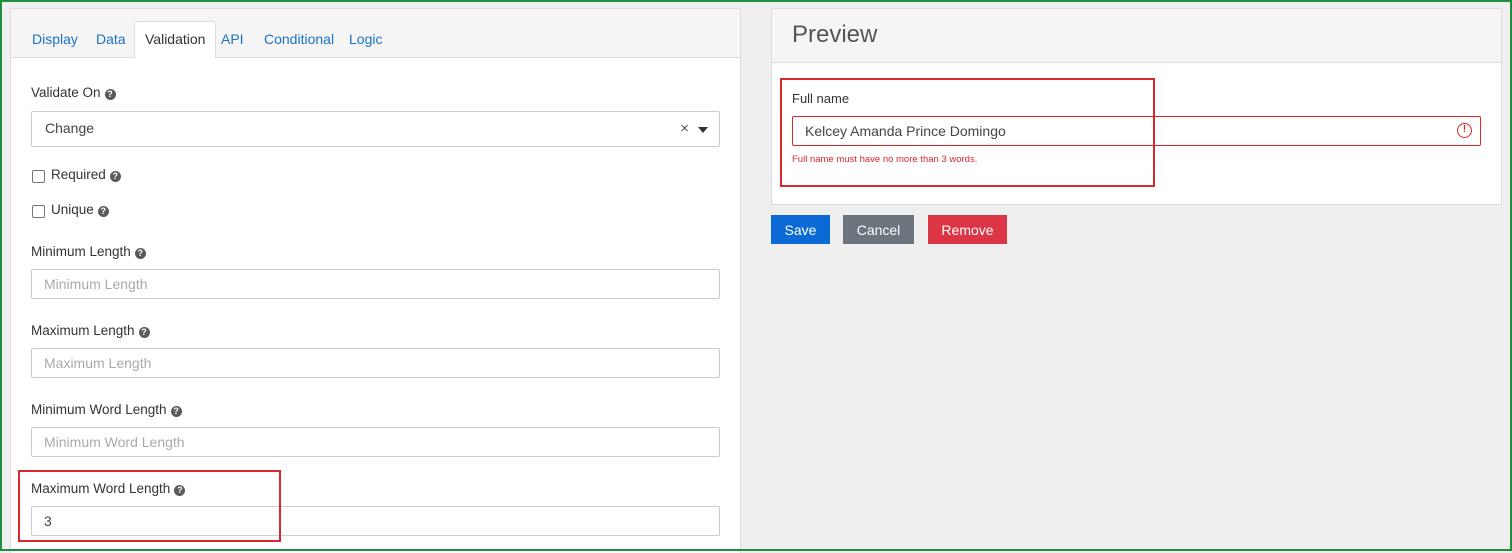  I want to click on error-icon: !, so click(1464, 130).